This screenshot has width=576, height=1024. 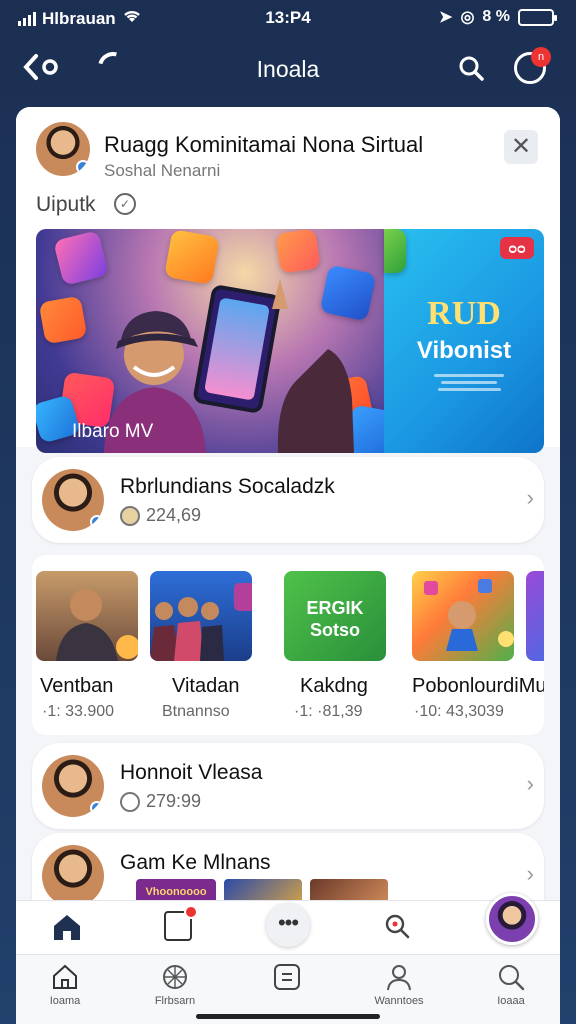 What do you see at coordinates (195, 862) in the screenshot?
I see `list-item-title: Gam Ke Mlnans` at bounding box center [195, 862].